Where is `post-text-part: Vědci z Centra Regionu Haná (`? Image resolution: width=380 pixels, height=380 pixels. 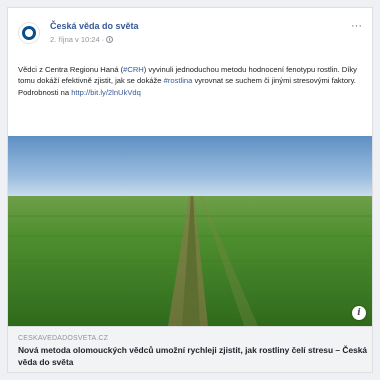 post-text-part: Vědci z Centra Regionu Haná ( is located at coordinates (71, 69).